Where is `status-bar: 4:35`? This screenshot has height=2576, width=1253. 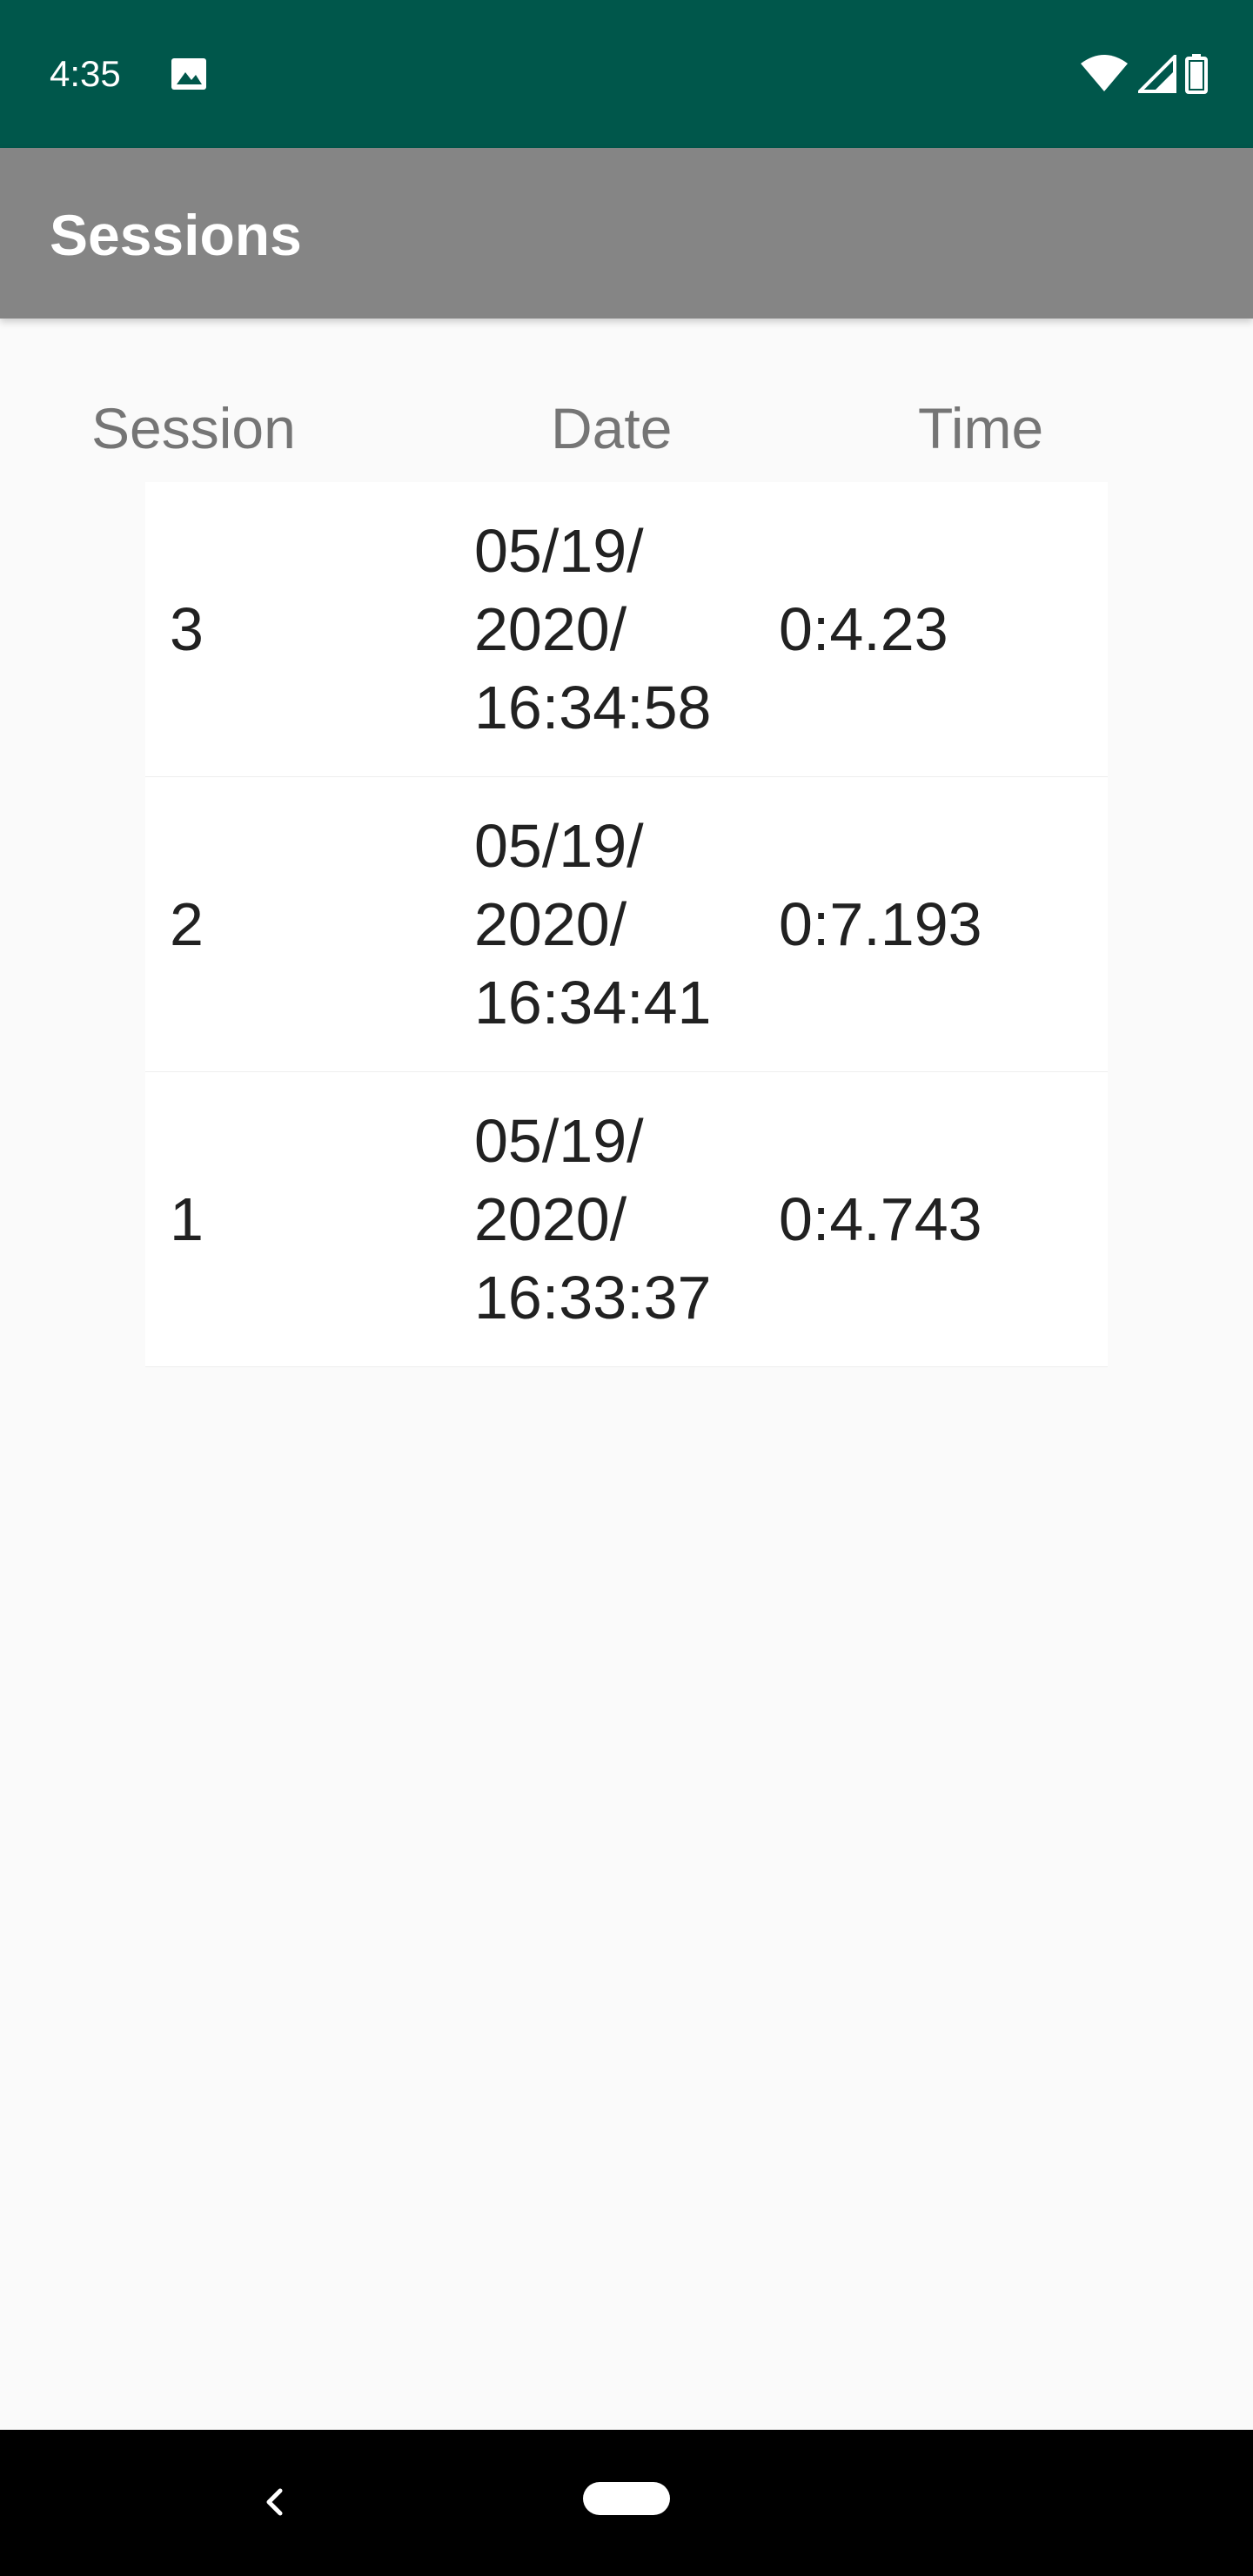
status-bar: 4:35 is located at coordinates (626, 74).